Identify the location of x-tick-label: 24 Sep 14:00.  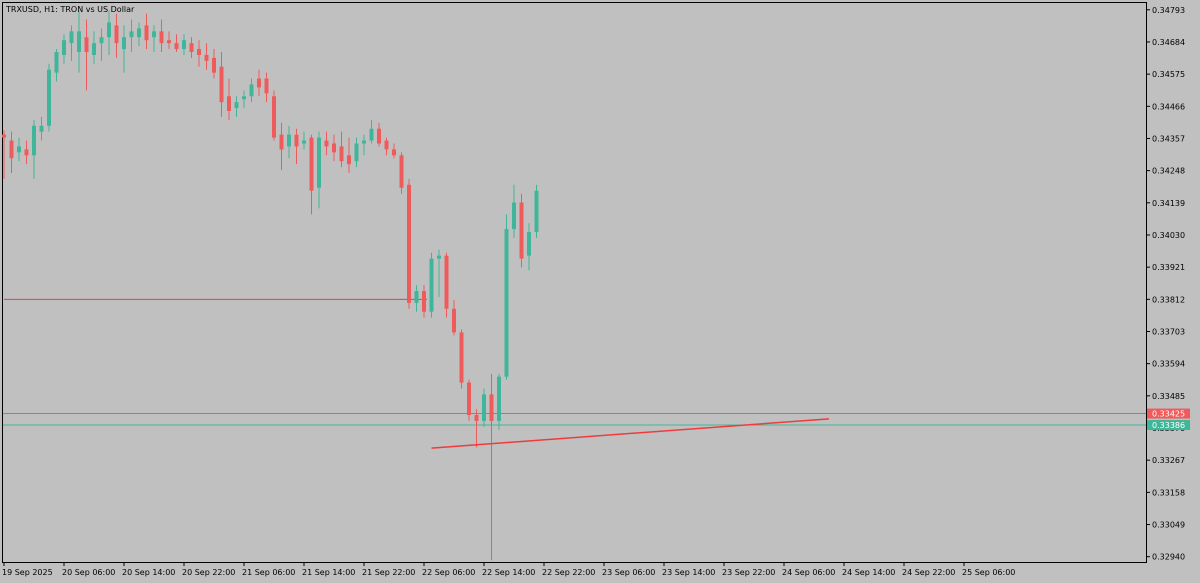
(868, 572).